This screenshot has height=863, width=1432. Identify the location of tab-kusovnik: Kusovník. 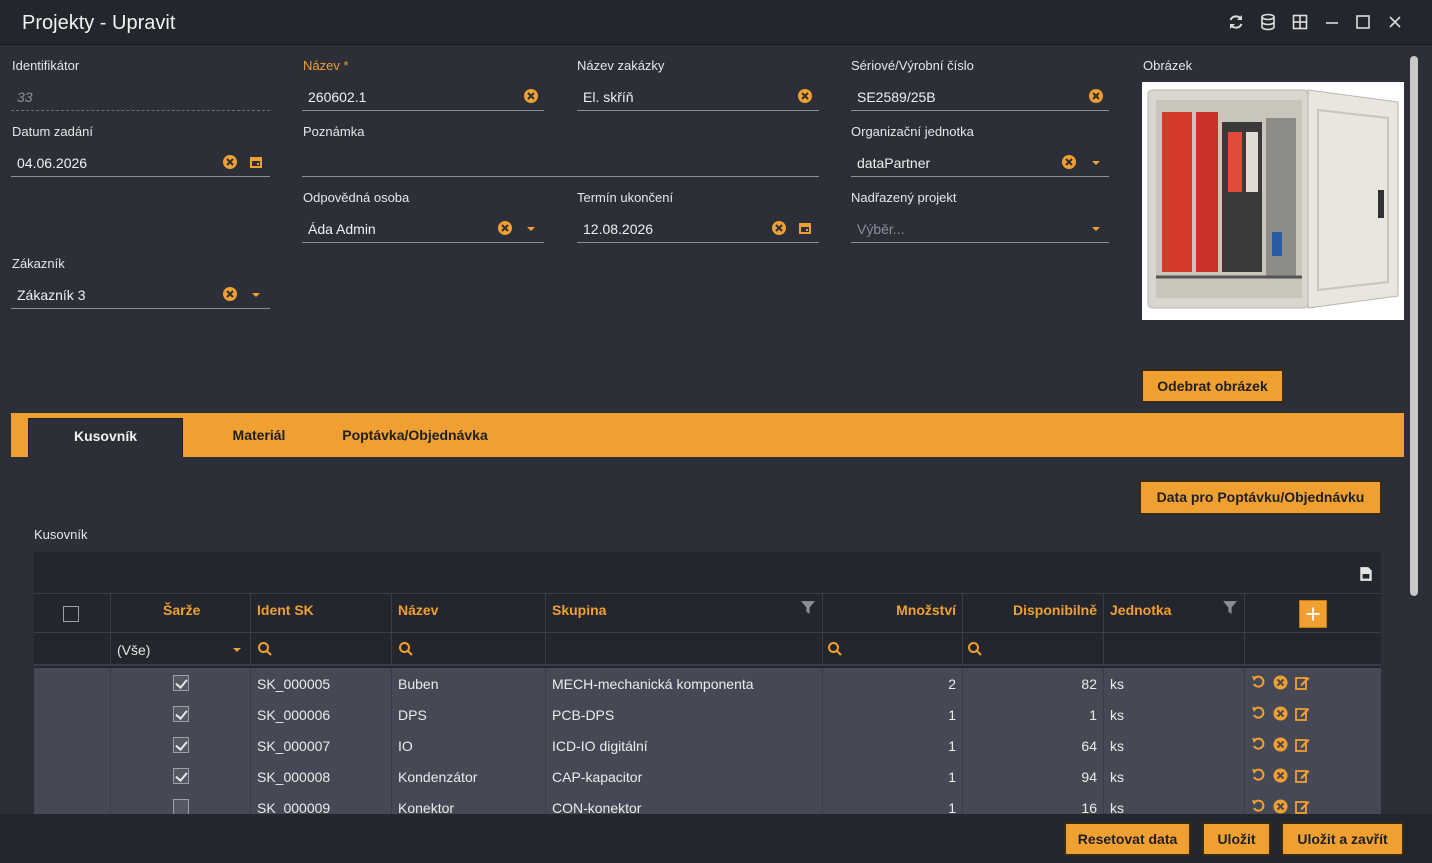
(105, 437).